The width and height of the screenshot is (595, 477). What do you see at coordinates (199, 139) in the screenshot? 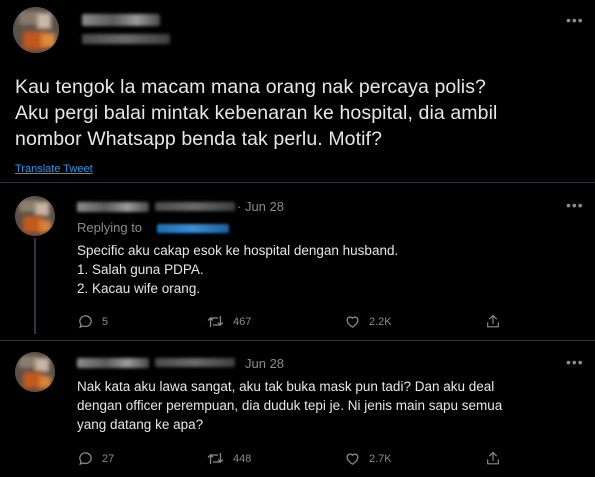
I see `main-tweet-line: nombor Whatsapp benda tak perlu. Motif?` at bounding box center [199, 139].